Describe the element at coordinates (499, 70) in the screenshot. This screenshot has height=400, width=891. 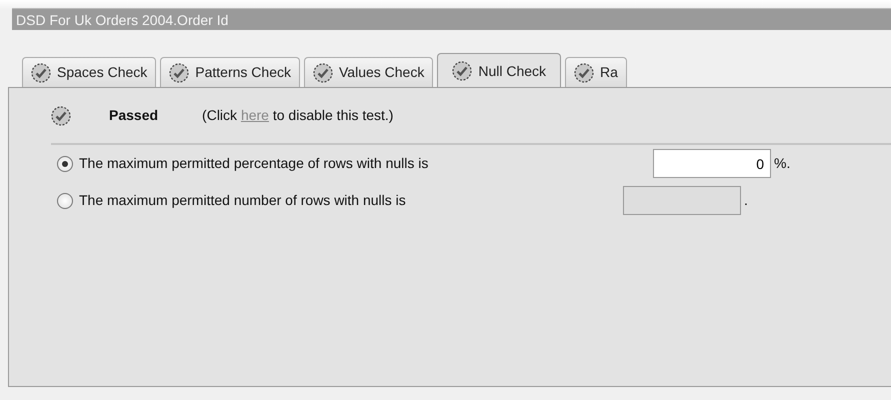
I see `tab: Null Check` at that location.